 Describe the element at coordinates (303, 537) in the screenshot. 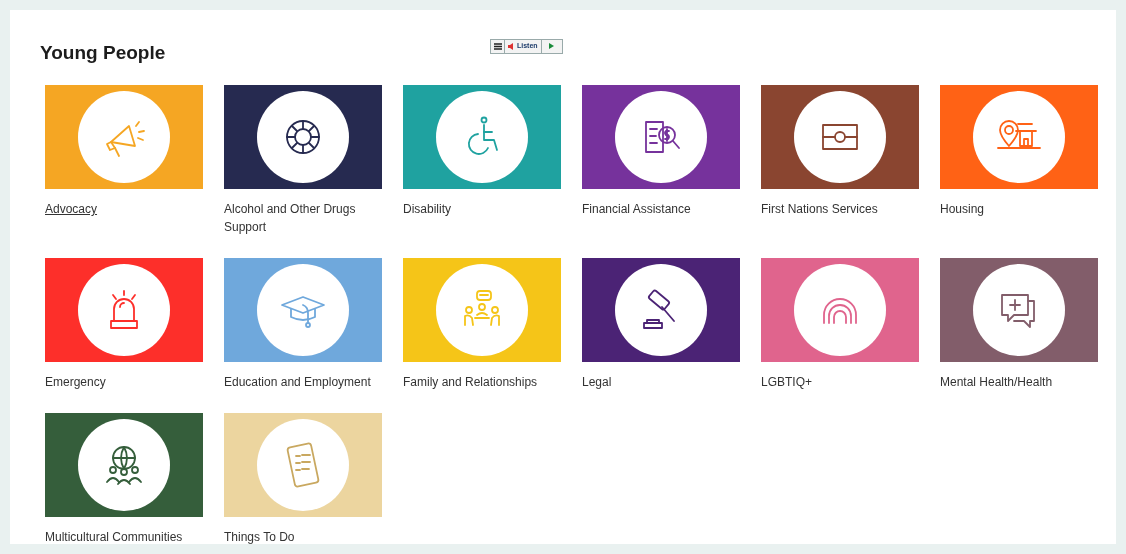

I see `category-link: Things To Do` at that location.